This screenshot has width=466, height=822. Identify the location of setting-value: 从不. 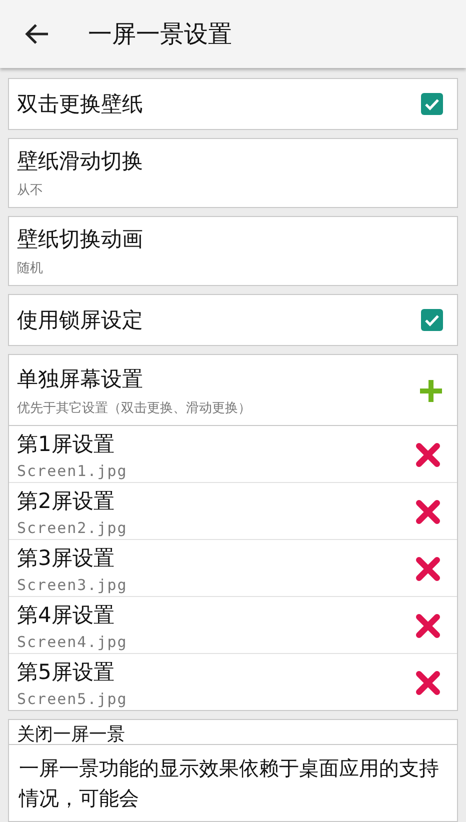
(30, 190).